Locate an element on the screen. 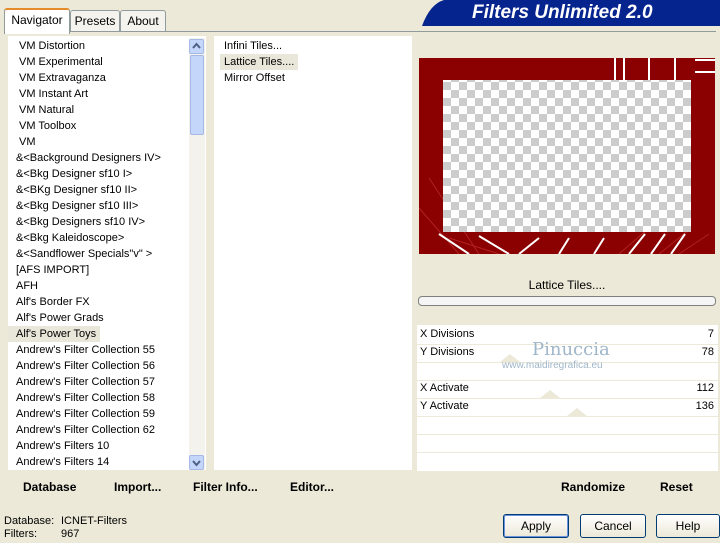  filters-count: 967 is located at coordinates (70, 534).